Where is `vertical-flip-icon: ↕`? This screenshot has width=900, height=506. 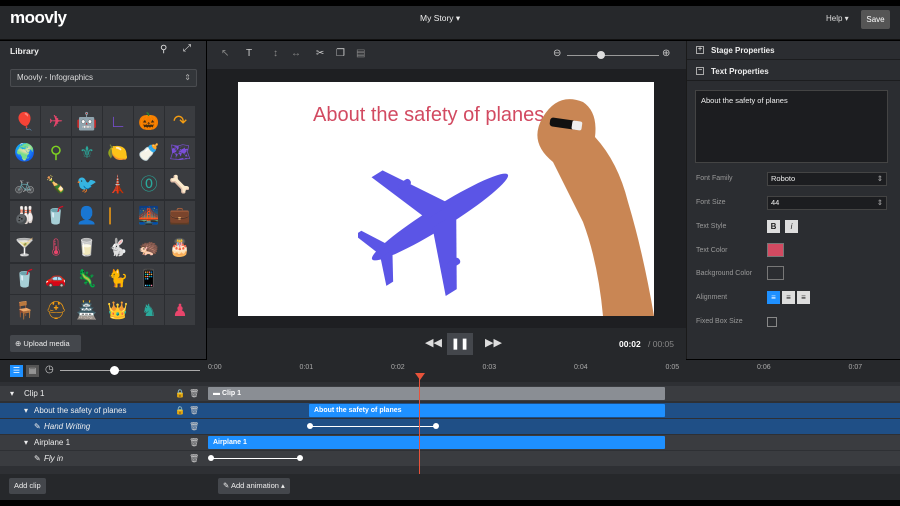
vertical-flip-icon: ↕ is located at coordinates (275, 53).